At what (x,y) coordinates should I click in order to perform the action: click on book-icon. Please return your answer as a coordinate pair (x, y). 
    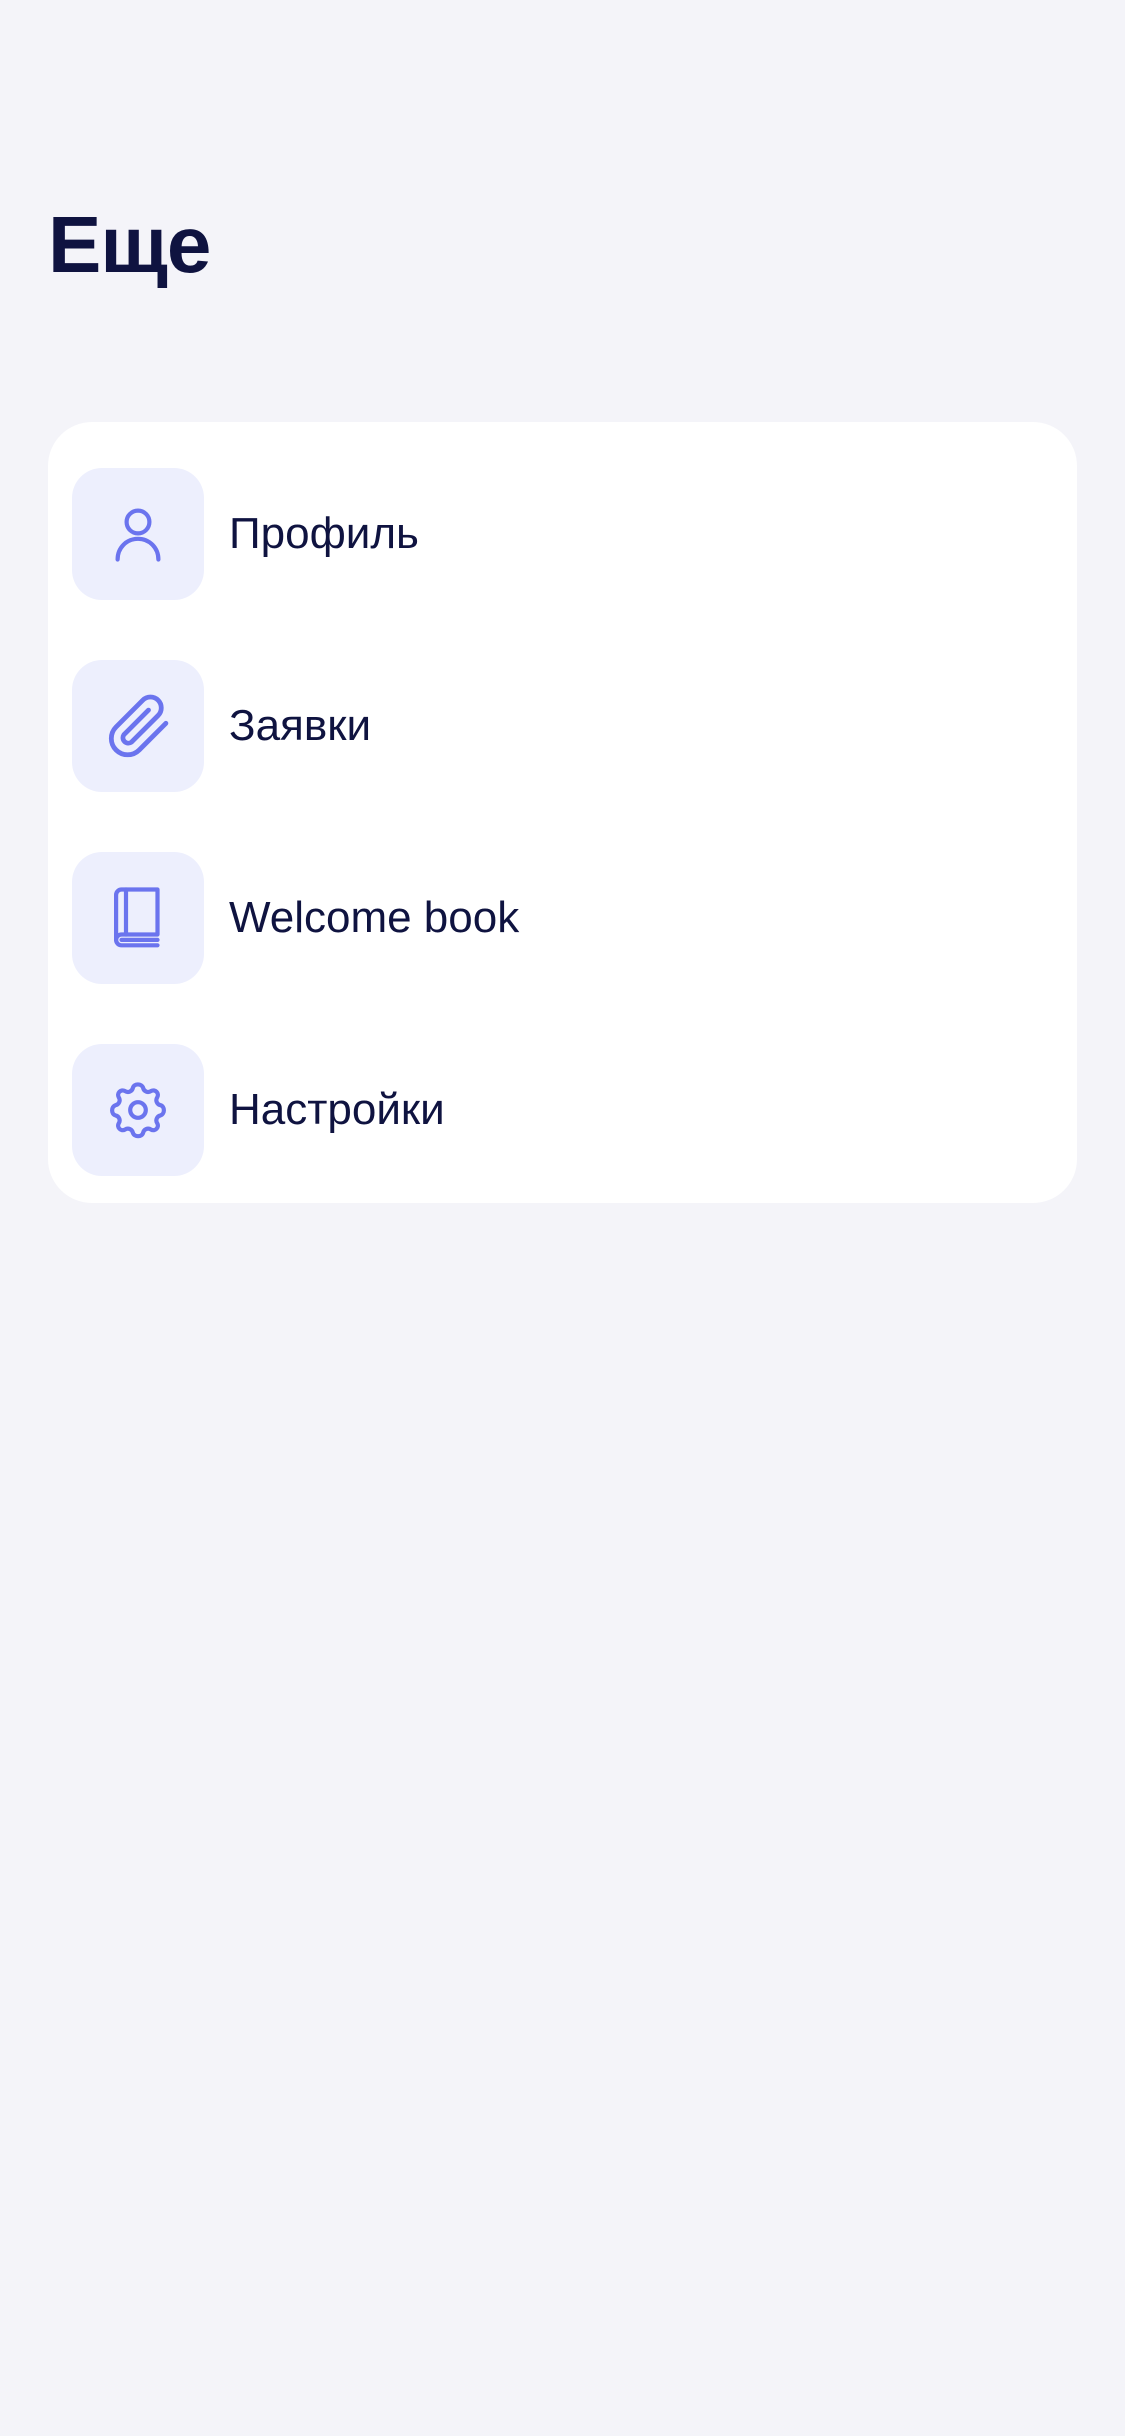
    Looking at the image, I should click on (137, 917).